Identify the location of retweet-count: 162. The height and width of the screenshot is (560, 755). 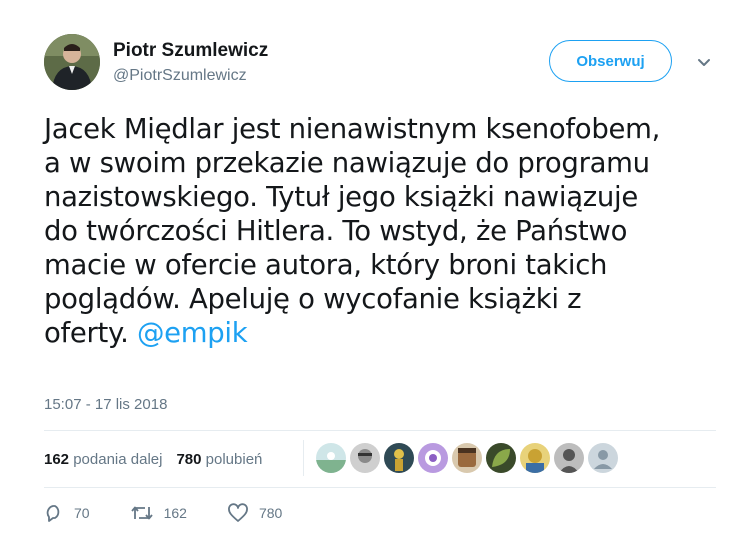
(175, 513).